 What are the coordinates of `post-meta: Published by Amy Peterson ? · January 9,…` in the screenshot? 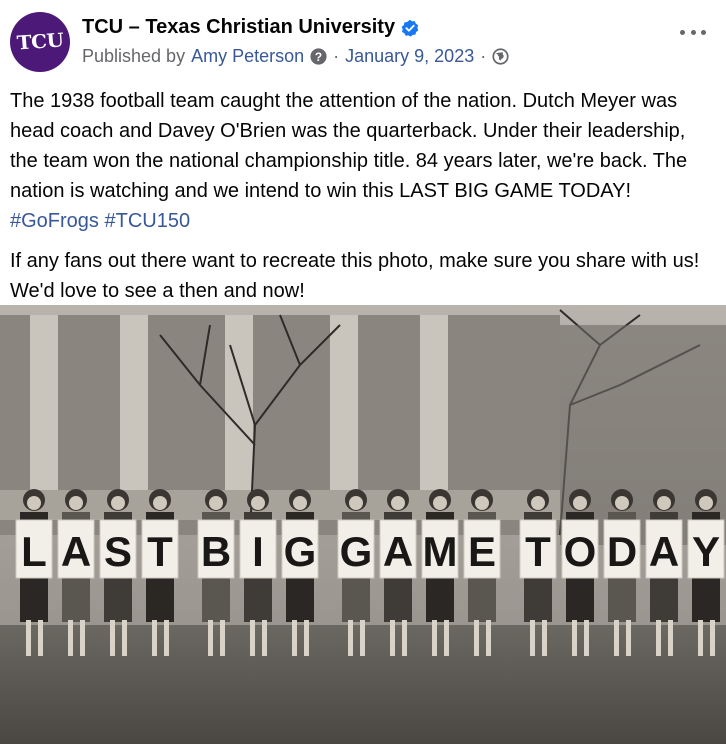 It's located at (295, 56).